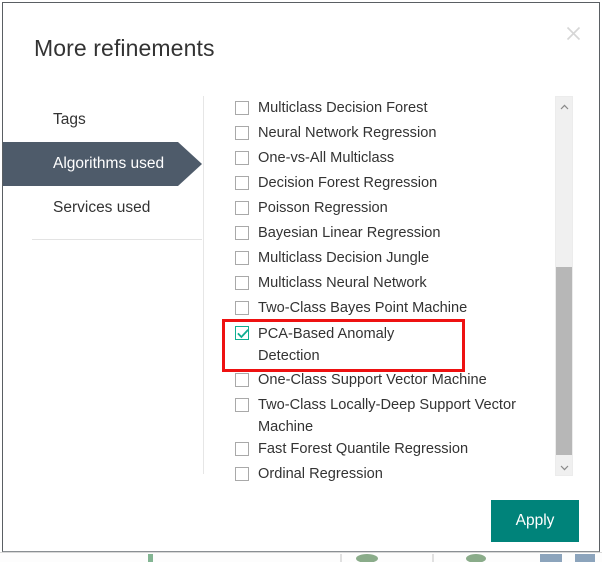  I want to click on option-row: Multiclass Decision Forest, so click(385, 109).